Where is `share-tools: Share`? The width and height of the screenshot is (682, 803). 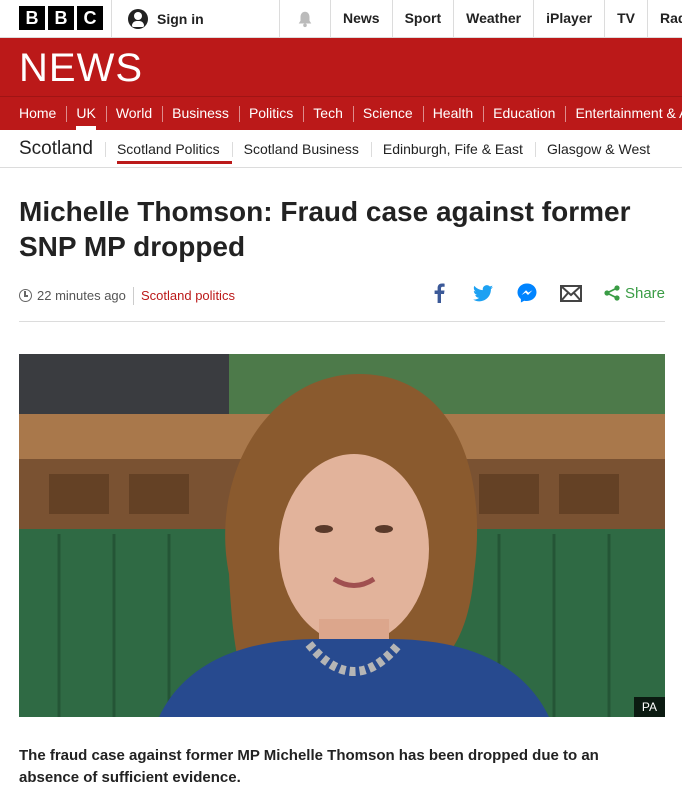 share-tools: Share is located at coordinates (535, 293).